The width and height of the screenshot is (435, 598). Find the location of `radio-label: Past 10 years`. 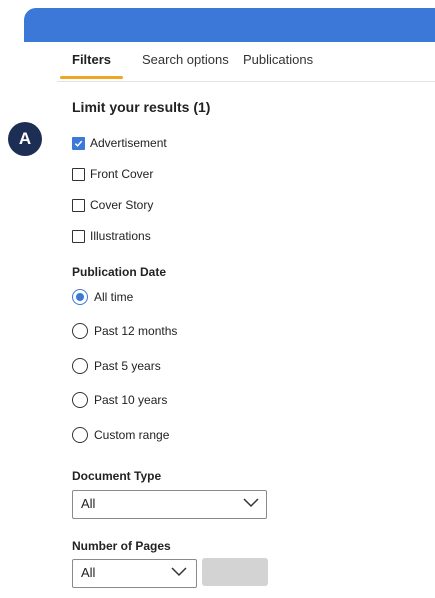

radio-label: Past 10 years is located at coordinates (131, 400).